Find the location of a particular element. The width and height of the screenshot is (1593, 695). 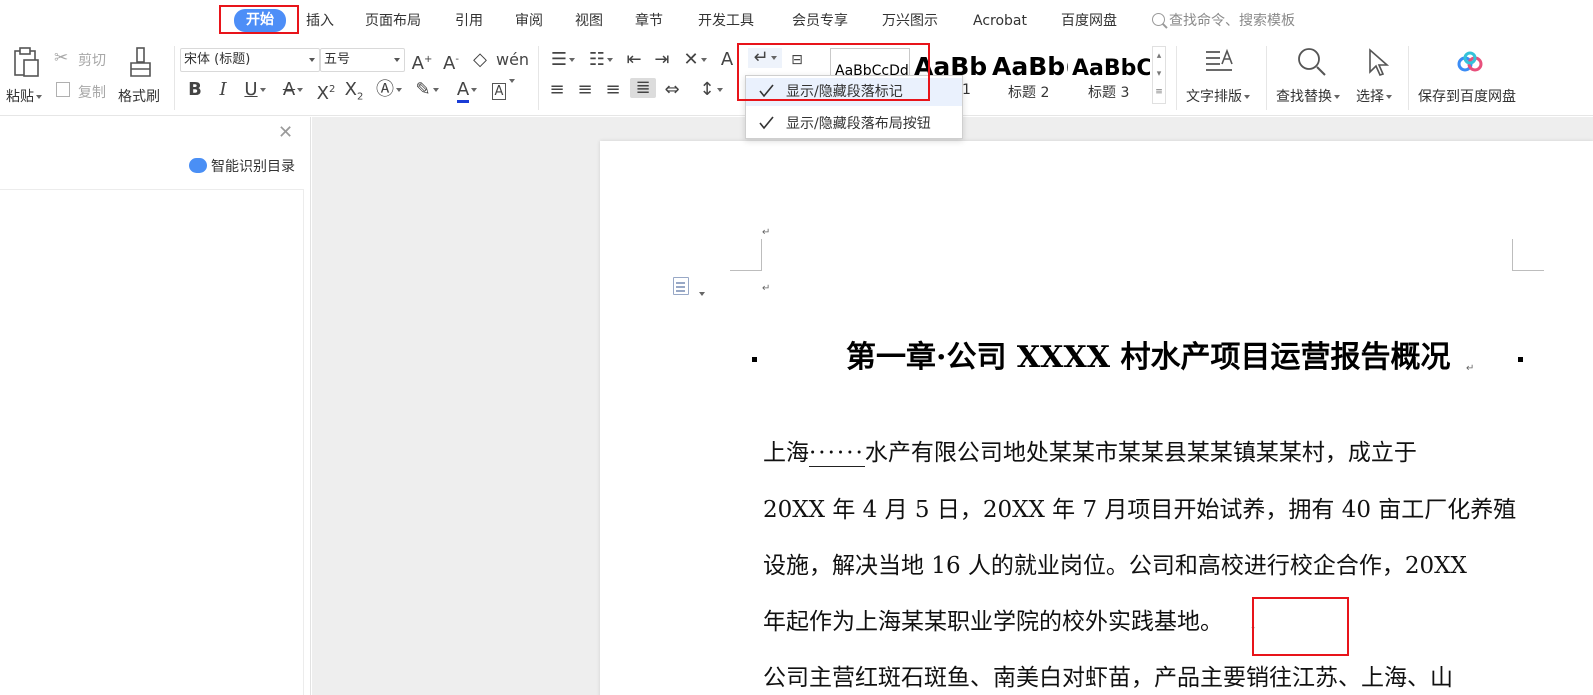

text-effect-icon: Ⓐ is located at coordinates (389, 90).